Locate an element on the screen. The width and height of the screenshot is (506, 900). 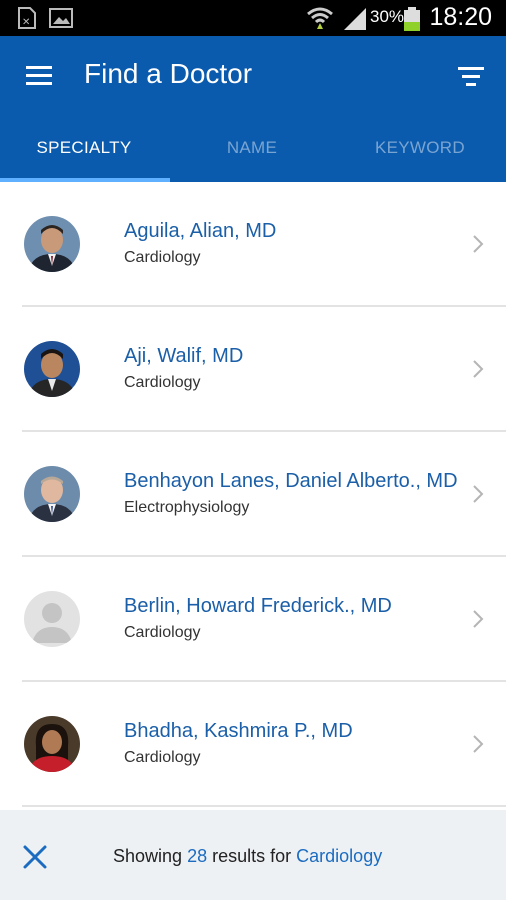
doctor-name: Berlin, Howard Frederick., MD is located at coordinates (258, 606).